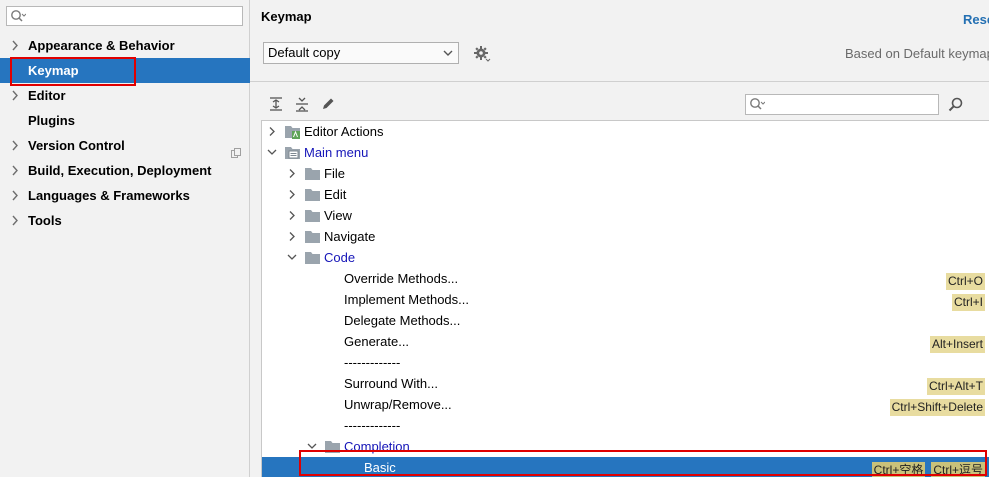  I want to click on tree-row-editor-actions: Editor Actions, so click(625, 131).